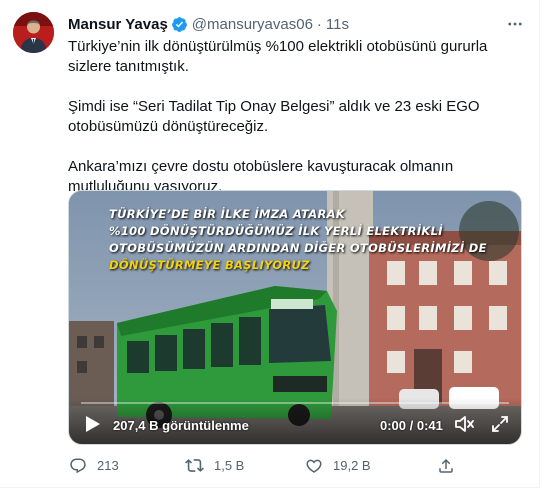  Describe the element at coordinates (93, 465) in the screenshot. I see `reply-button: 213` at that location.